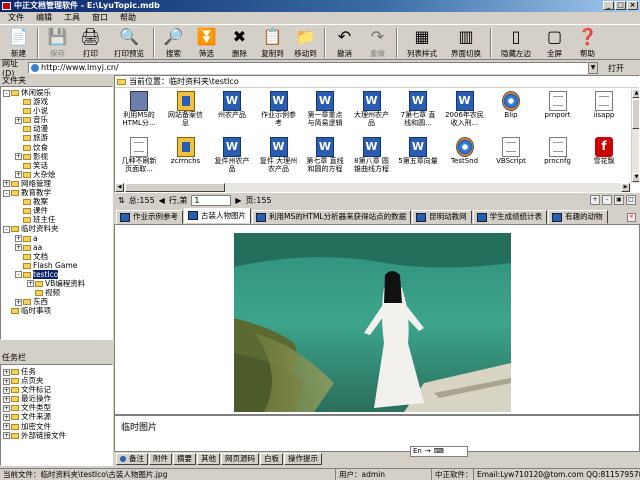 This screenshot has width=640, height=480. I want to click on file-grid-vertical-scrollbar: ▲ ▼, so click(635, 136).